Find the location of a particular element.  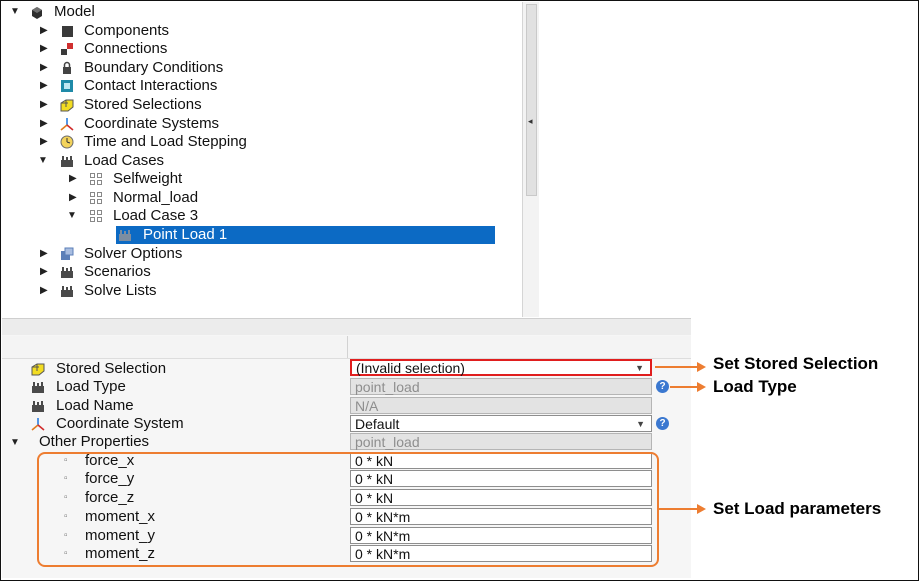

coordinate-system-dropdown: Default ▼ is located at coordinates (501, 423).